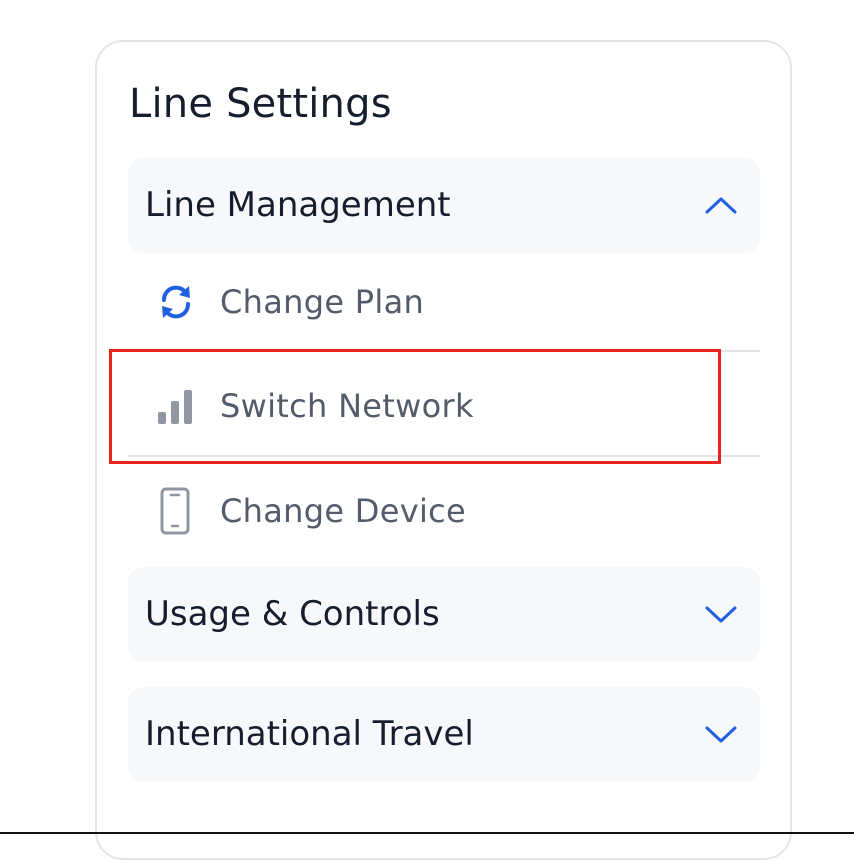 This screenshot has width=854, height=860. I want to click on menu-item-label: Change Device, so click(343, 511).